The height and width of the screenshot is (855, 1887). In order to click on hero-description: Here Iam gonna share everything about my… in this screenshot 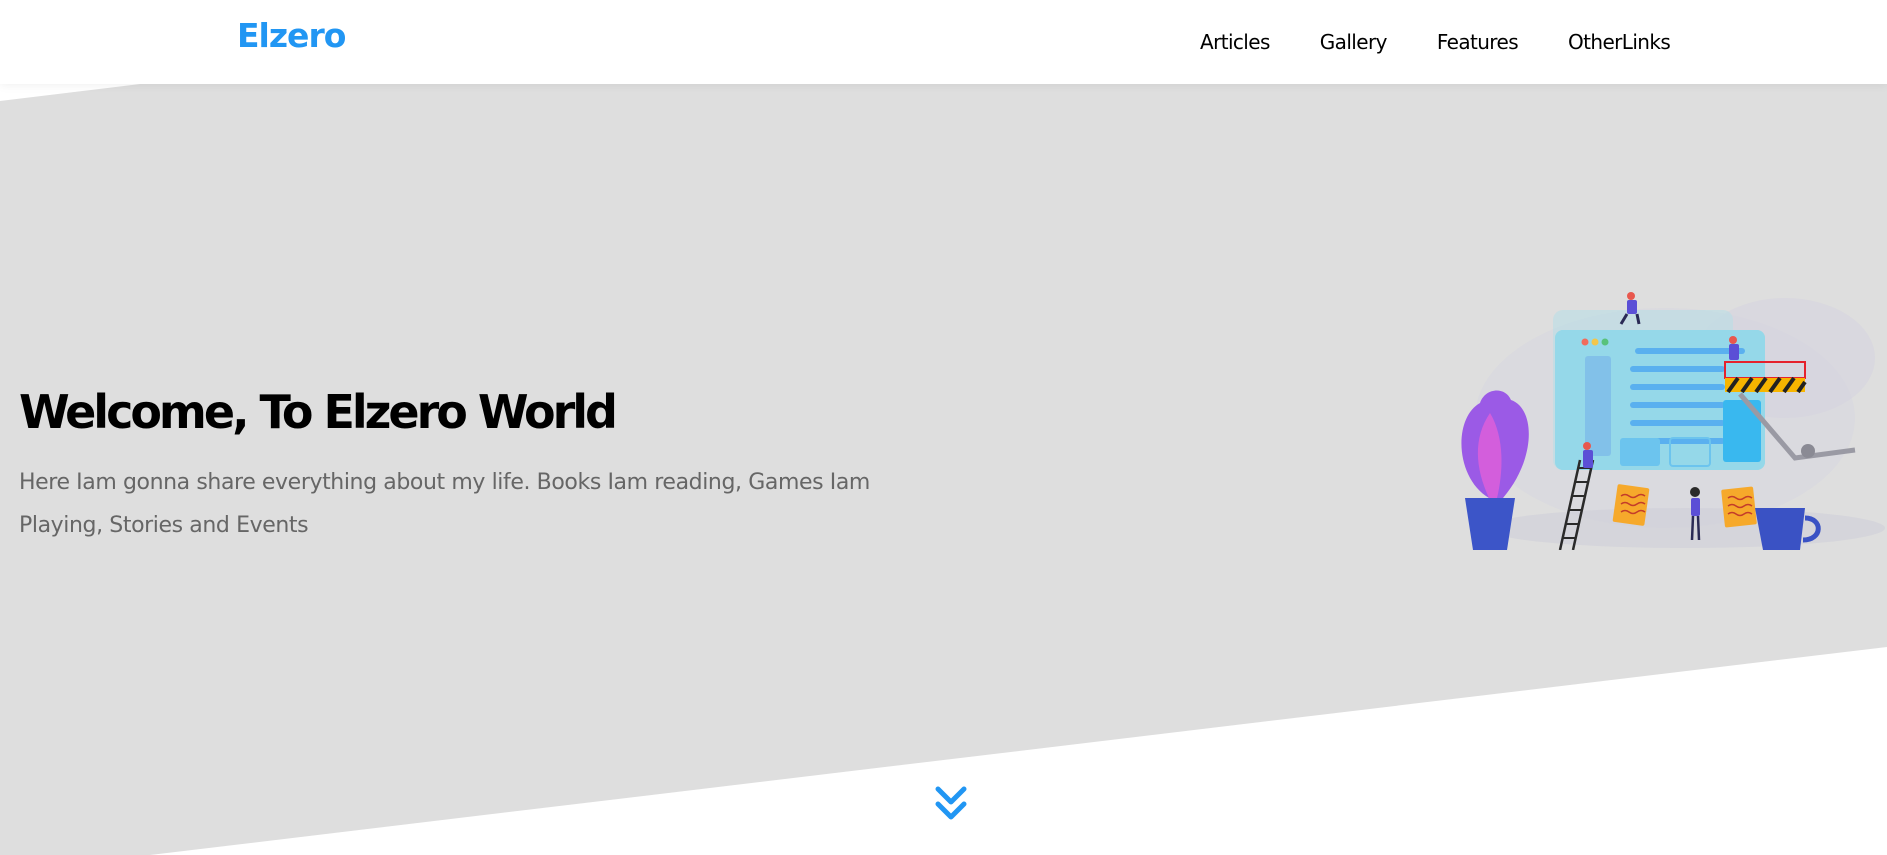, I will do `click(444, 504)`.